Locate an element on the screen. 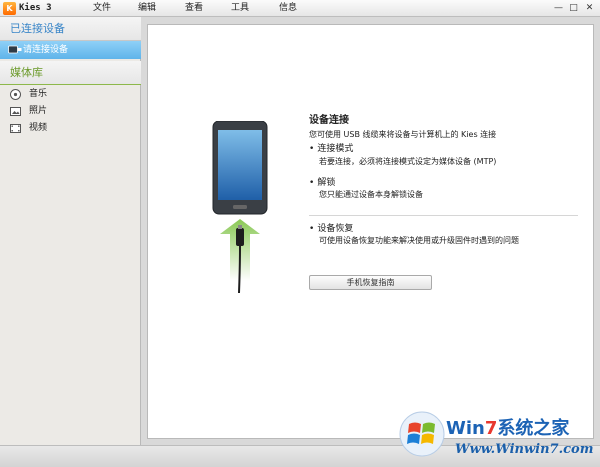 The image size is (600, 467). watermark-brand-suffix: 系统之家 is located at coordinates (533, 428).